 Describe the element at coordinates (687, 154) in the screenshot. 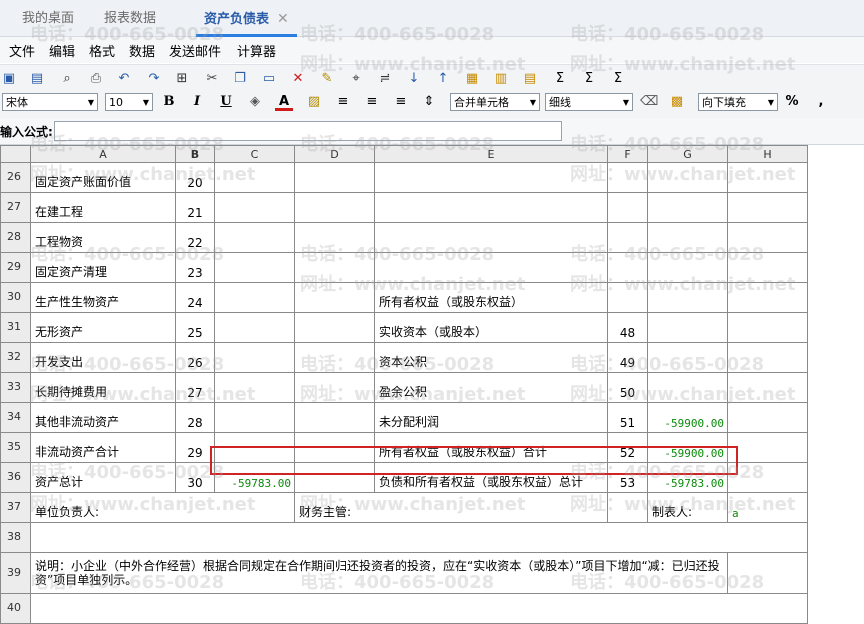

I see `column-header: G` at that location.